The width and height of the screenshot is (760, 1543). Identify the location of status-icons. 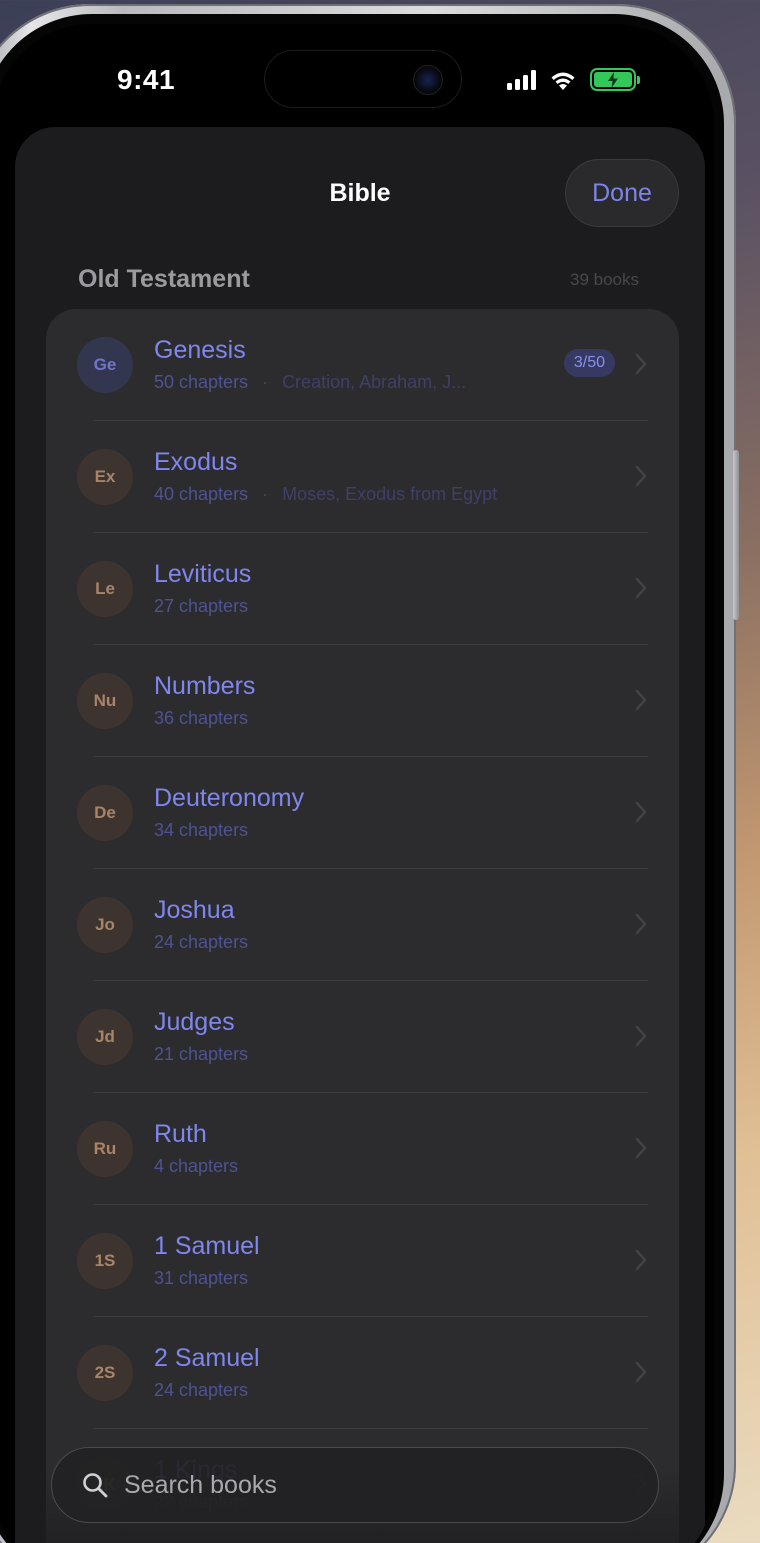
(573, 79).